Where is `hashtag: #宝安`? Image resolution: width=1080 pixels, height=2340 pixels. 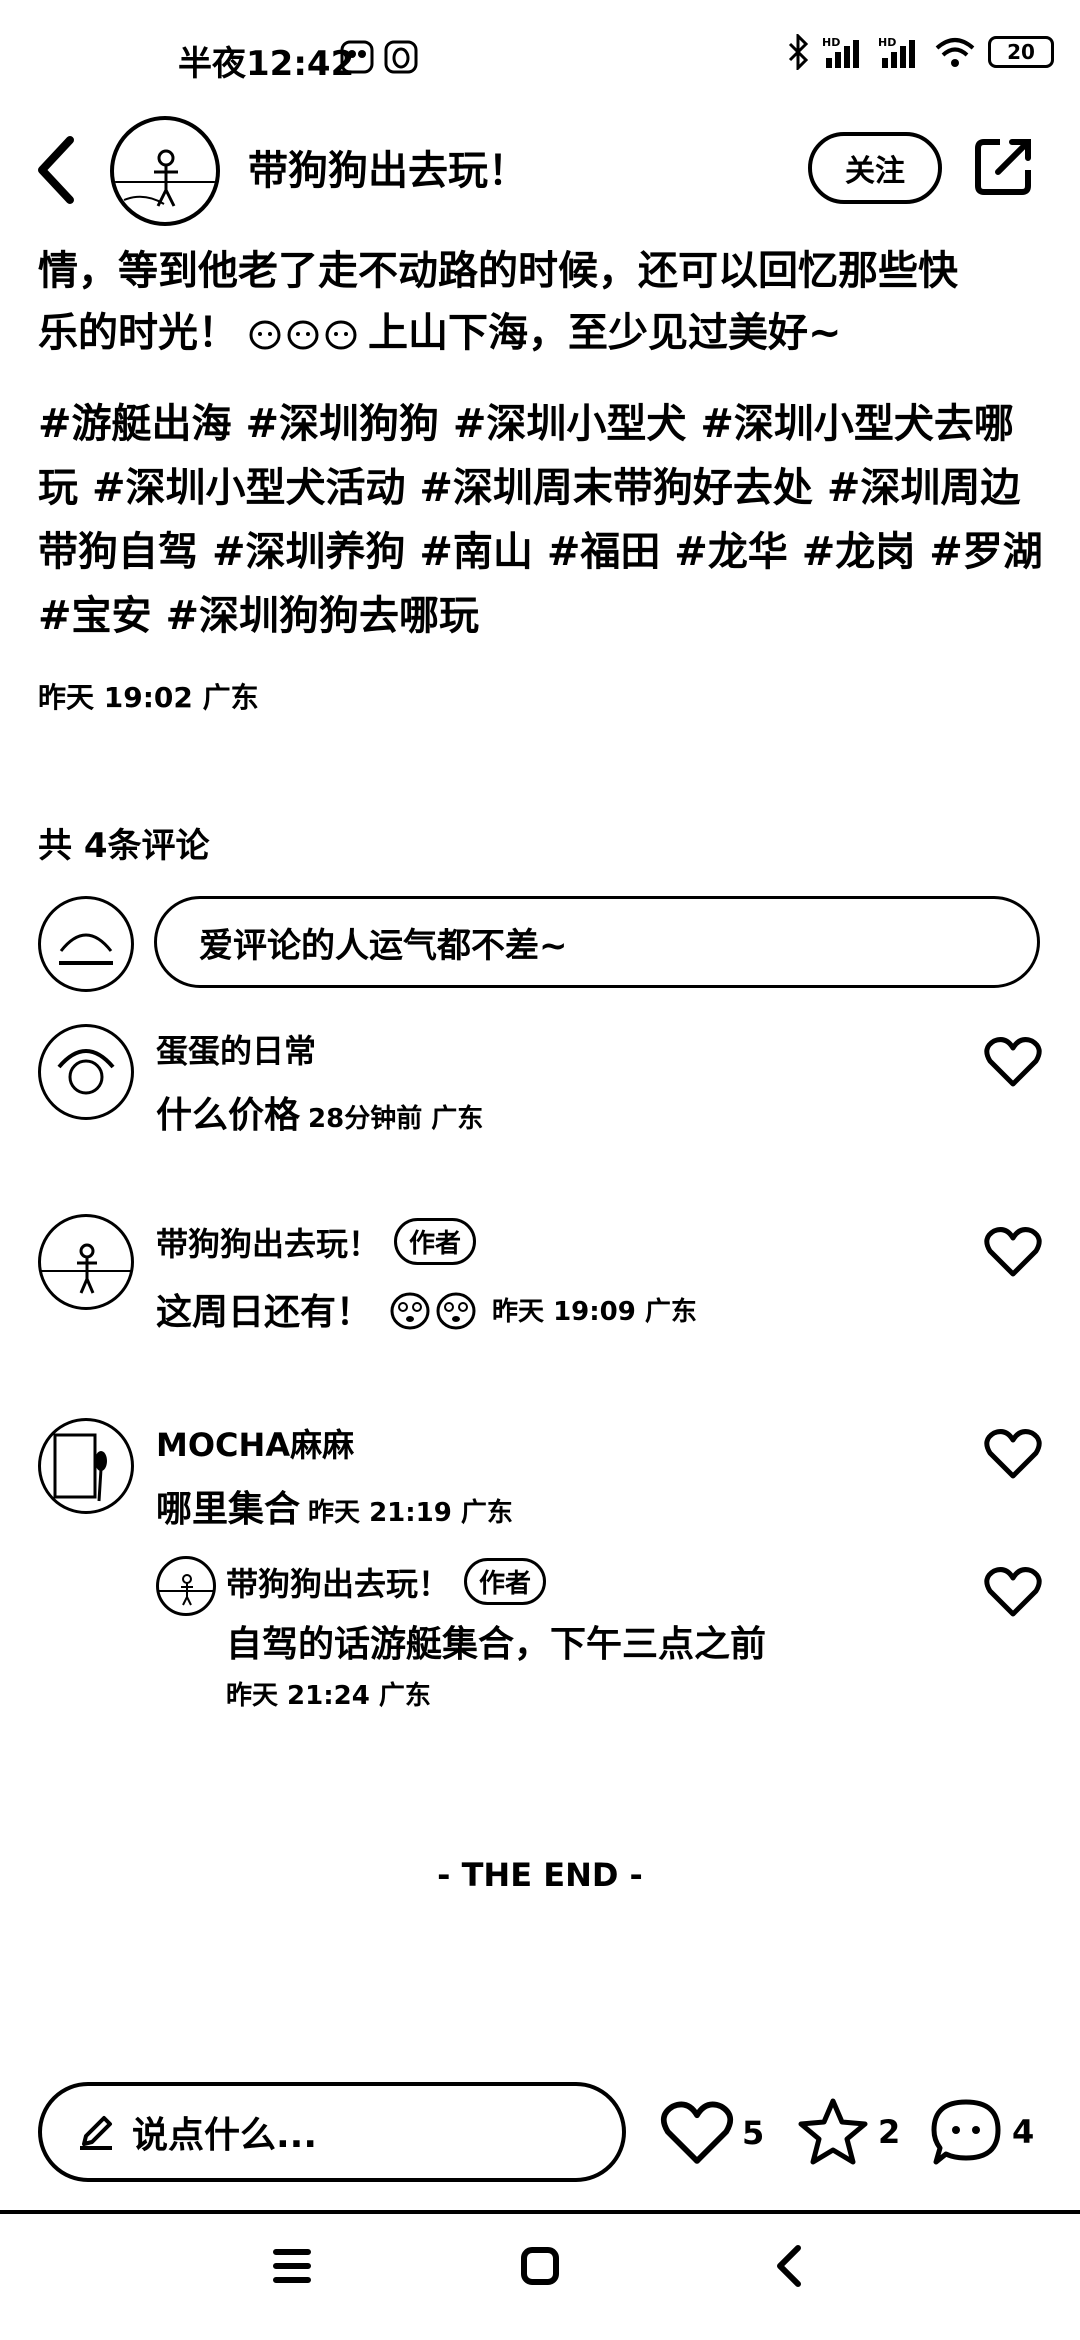
hashtag: #宝安 is located at coordinates (101, 616).